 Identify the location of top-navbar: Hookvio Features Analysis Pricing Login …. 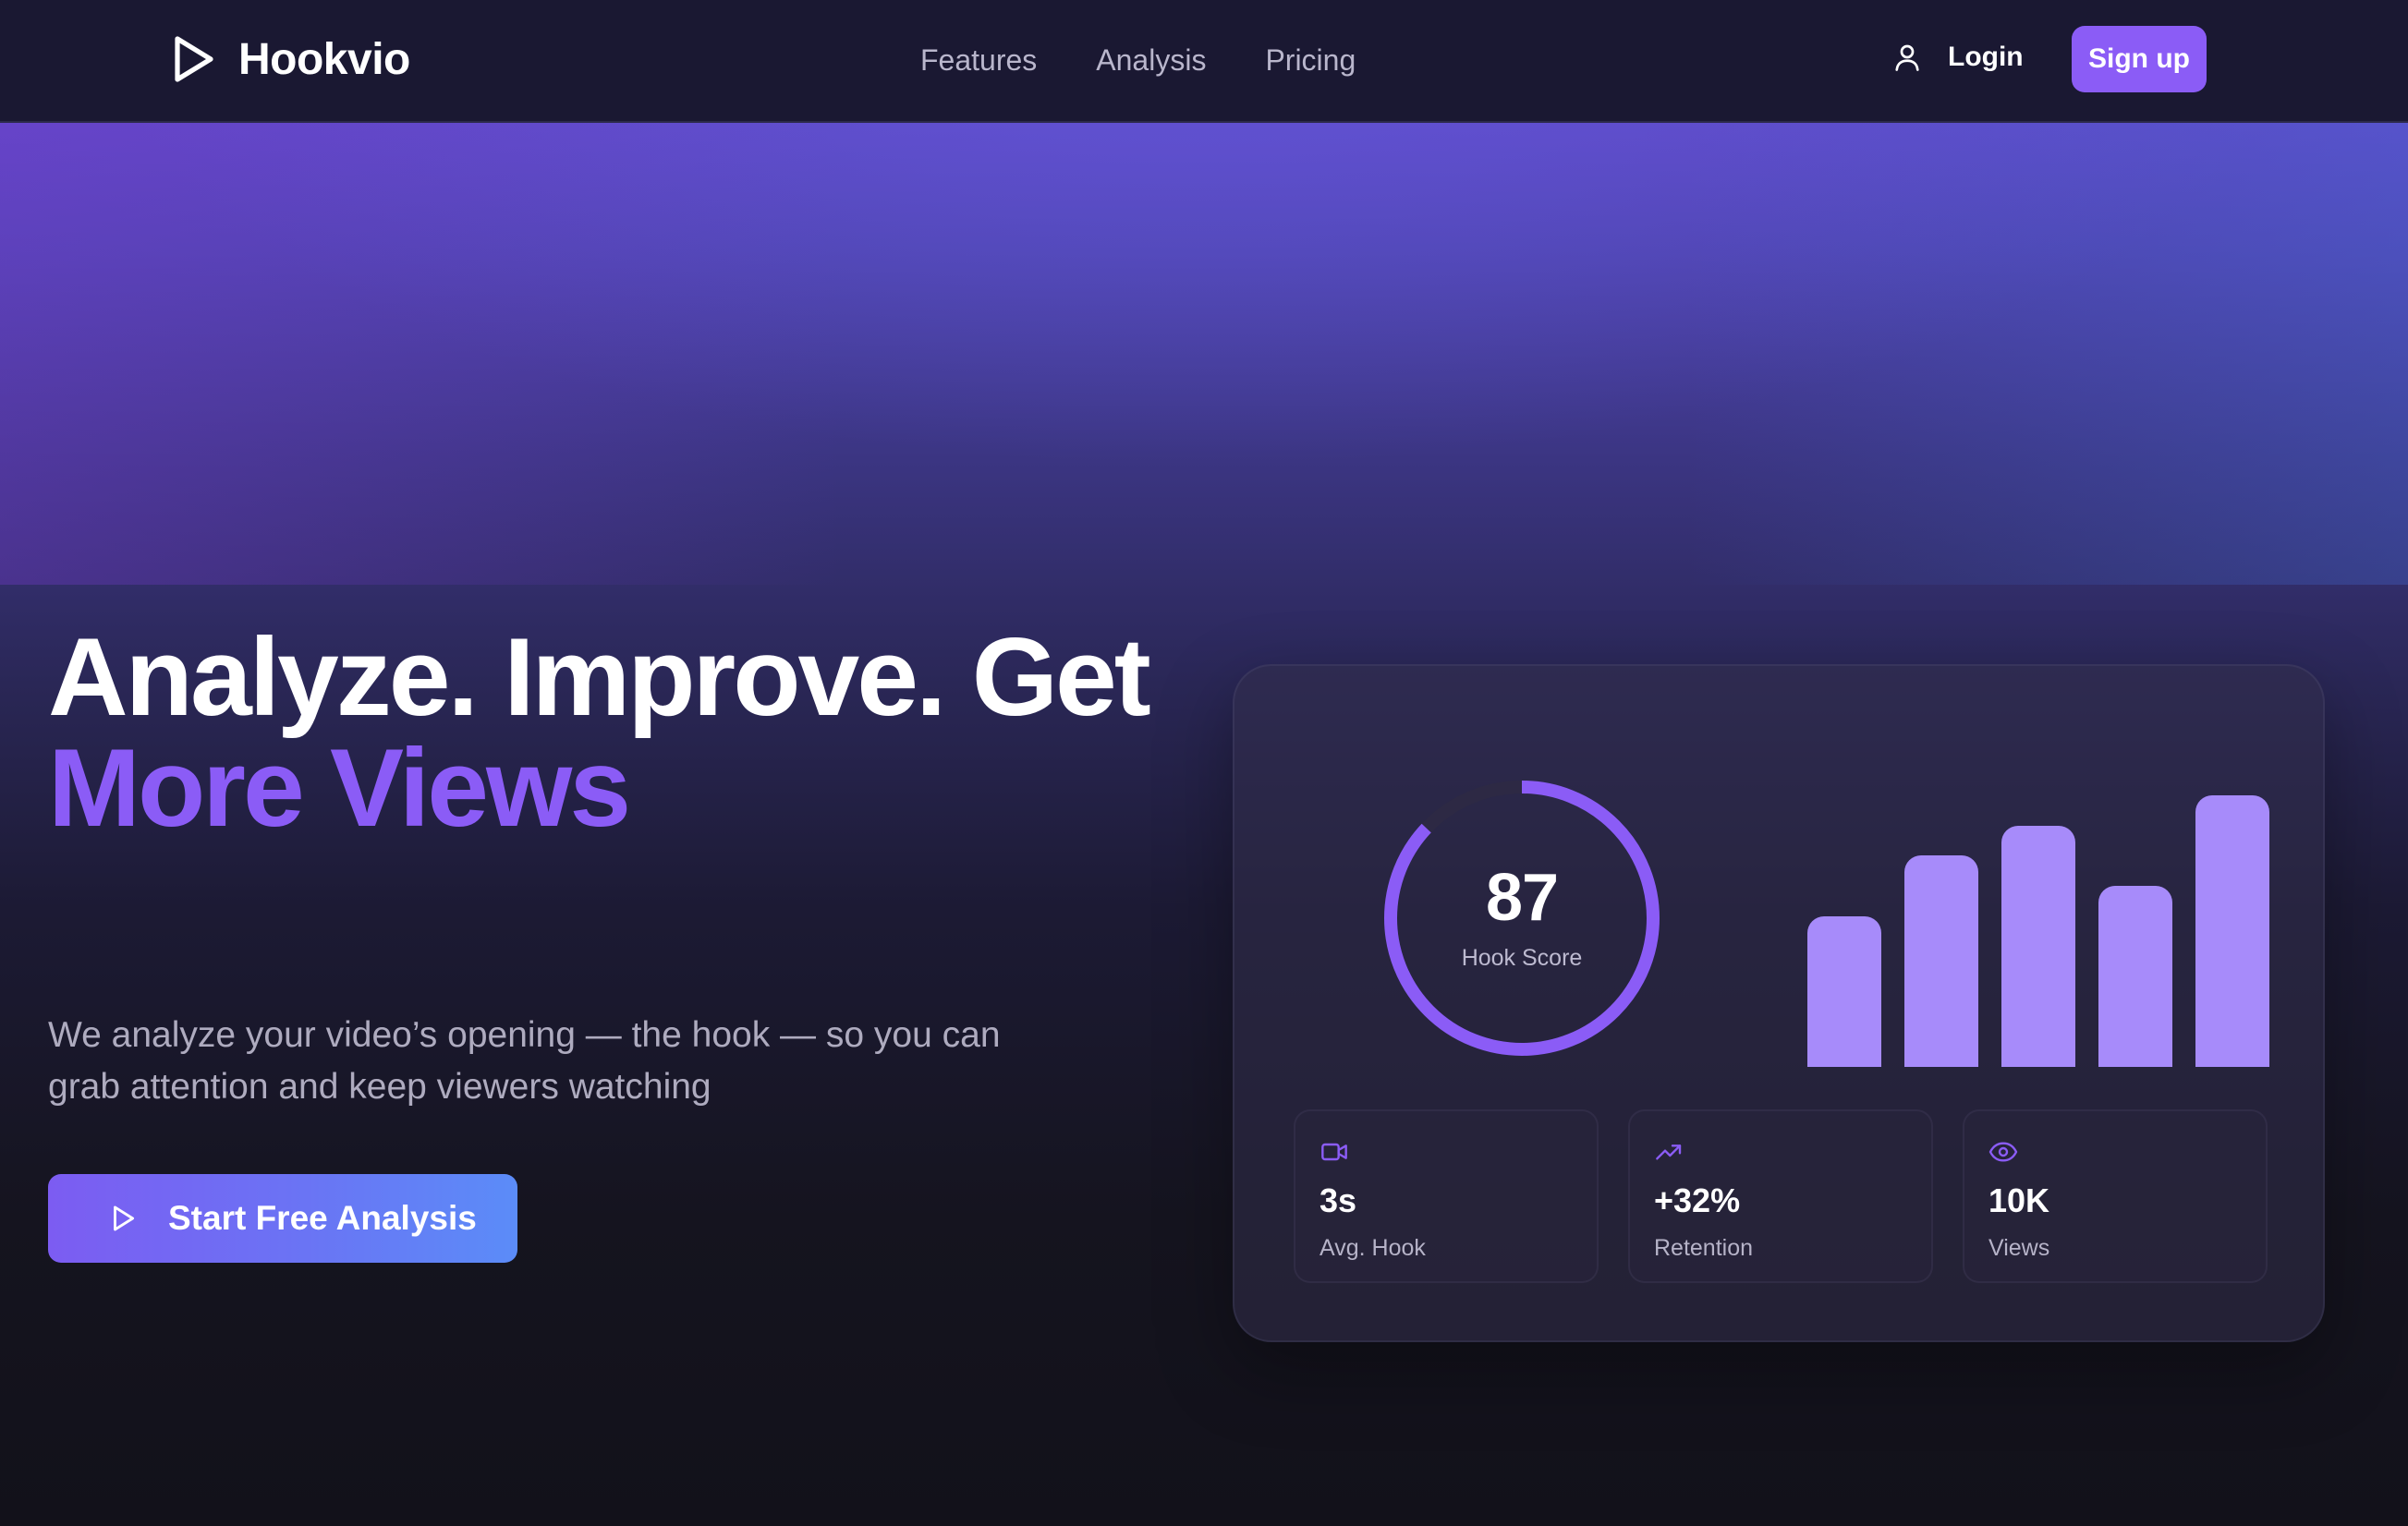
(1204, 61).